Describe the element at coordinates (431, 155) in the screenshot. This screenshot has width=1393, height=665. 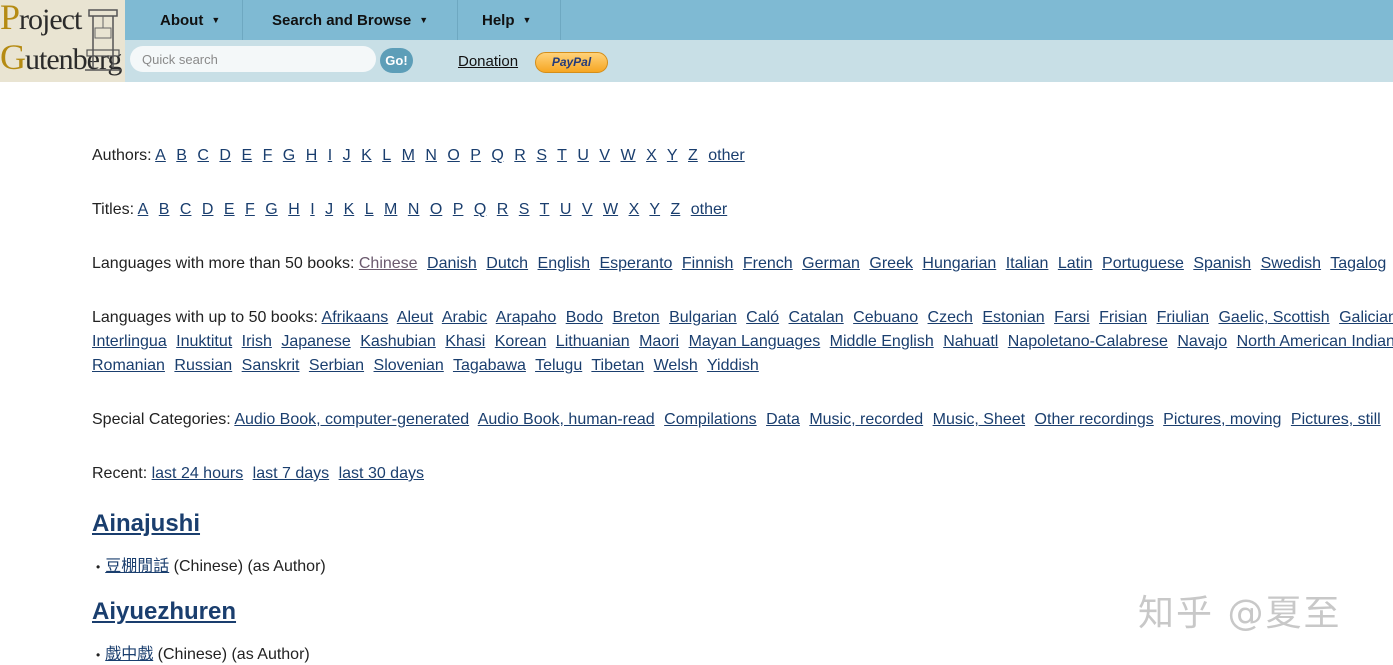
I see `author-letter-link: N` at that location.